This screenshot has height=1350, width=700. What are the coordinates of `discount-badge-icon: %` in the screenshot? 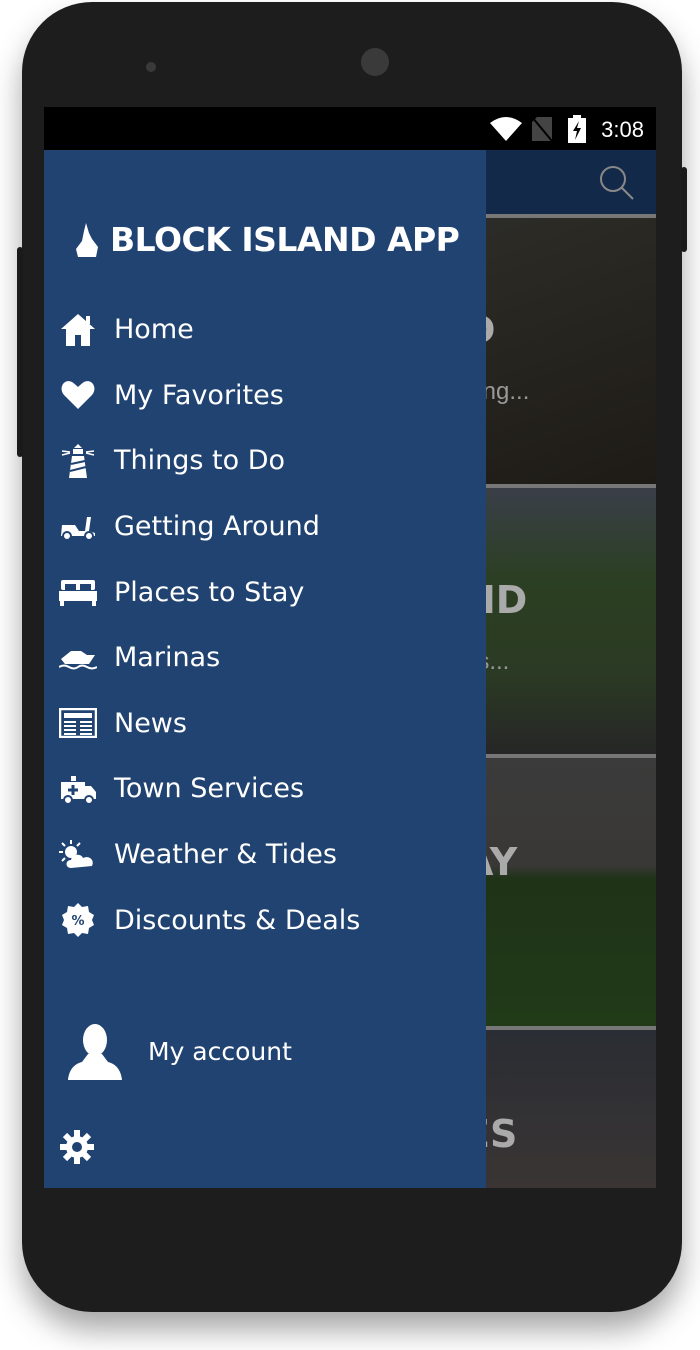 It's located at (78, 920).